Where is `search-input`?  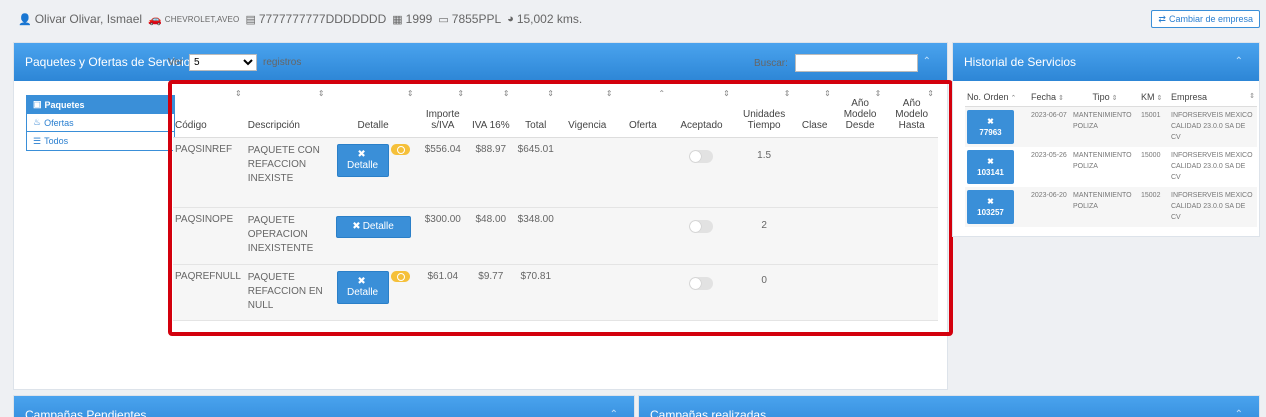 search-input is located at coordinates (856, 63).